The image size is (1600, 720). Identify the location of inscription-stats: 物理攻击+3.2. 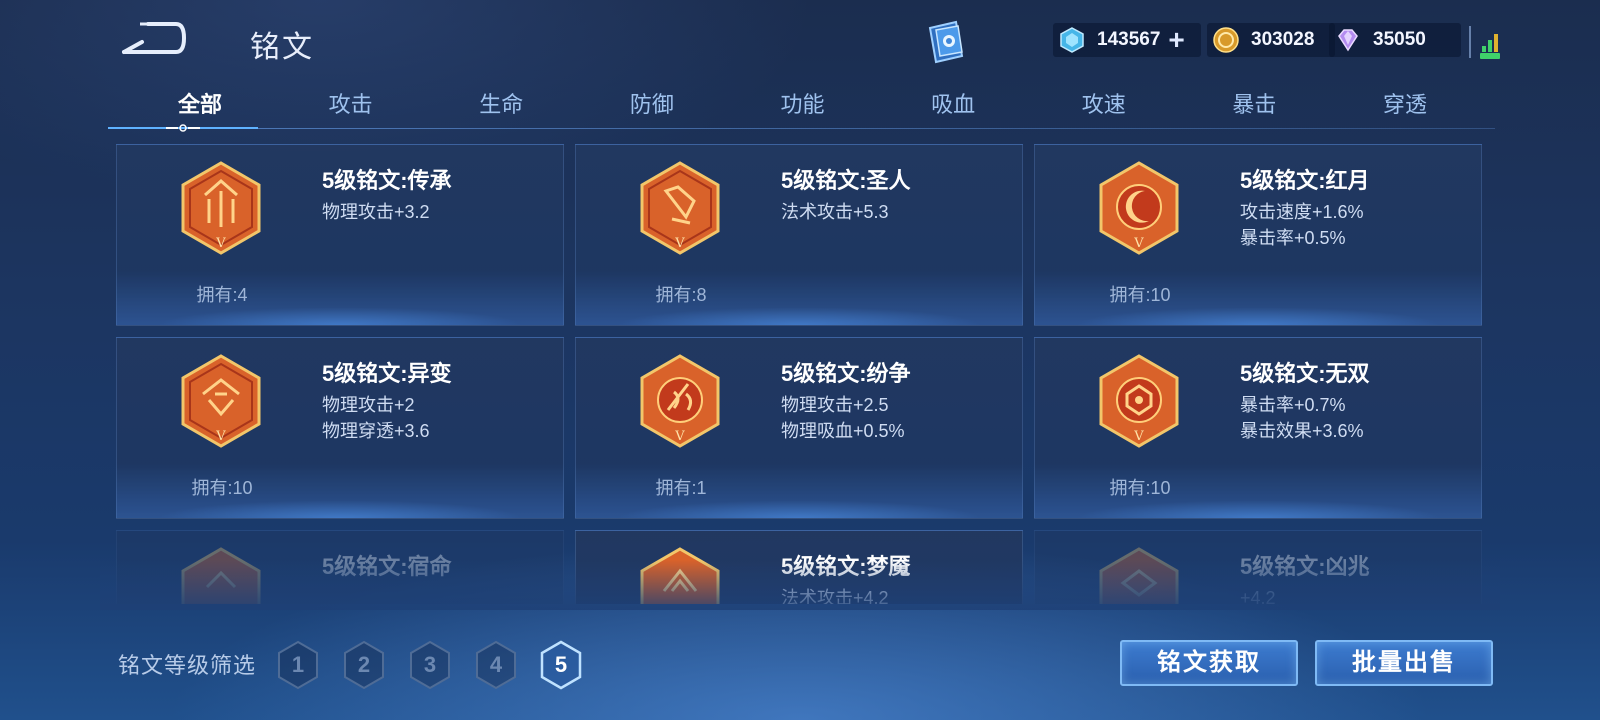
(376, 212).